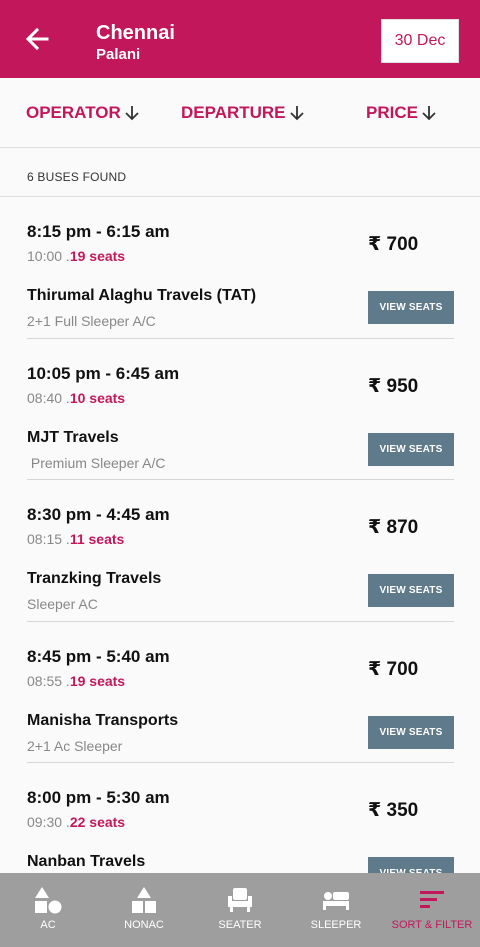 Image resolution: width=480 pixels, height=947 pixels. I want to click on bus-duration: 10:00 ., so click(48, 256).